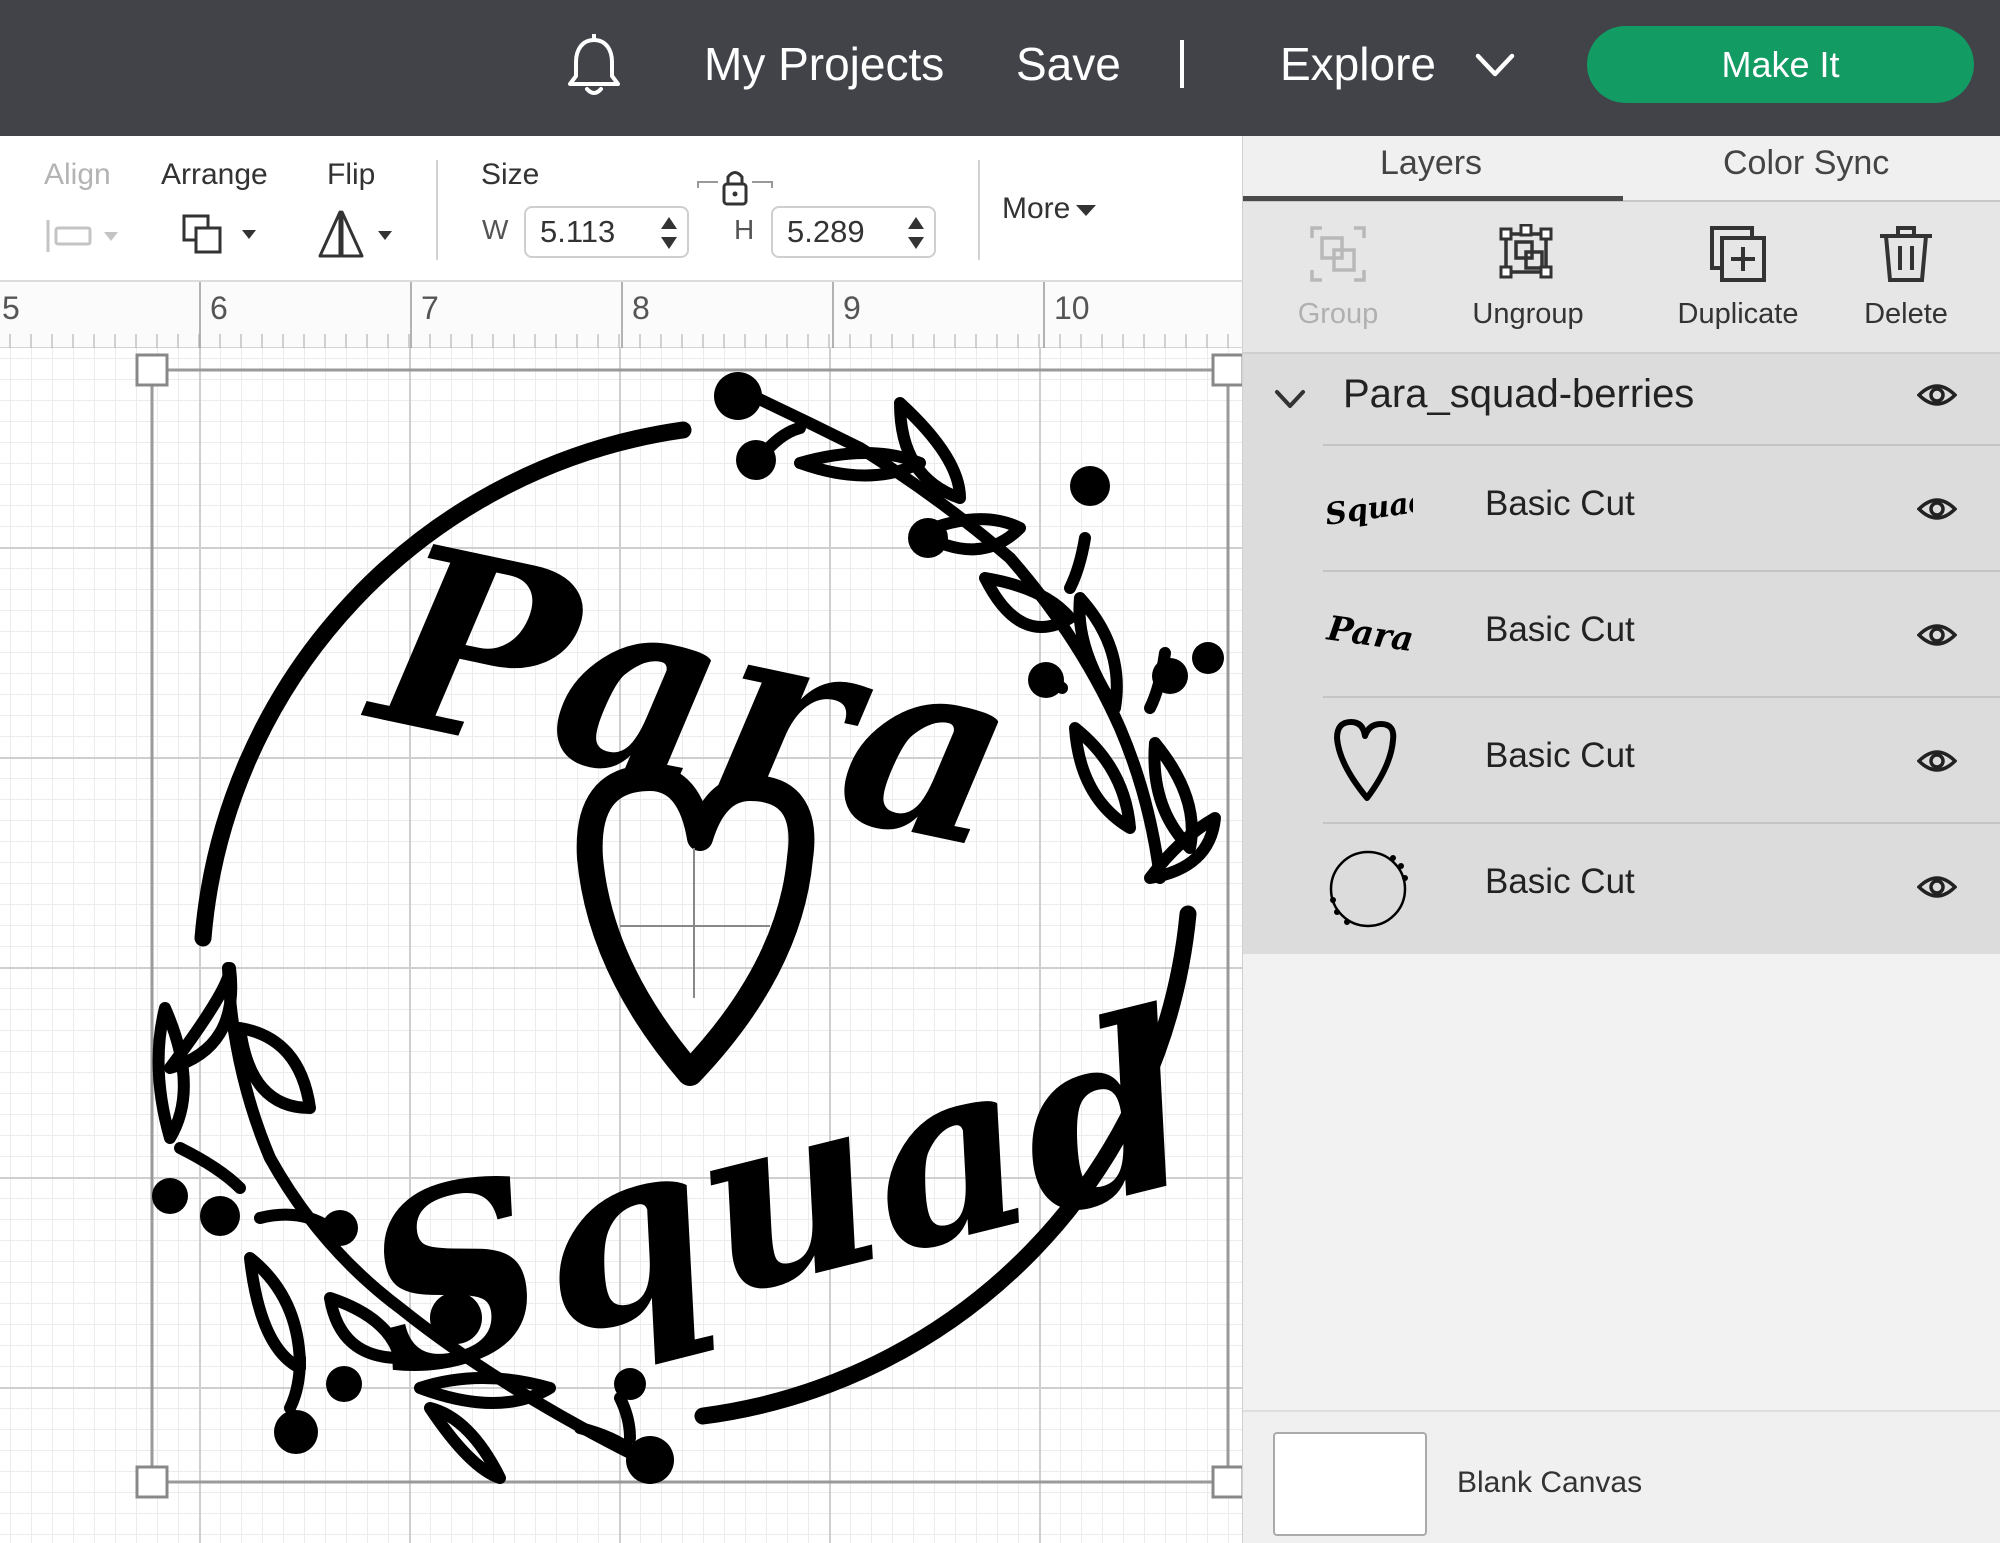 The width and height of the screenshot is (2000, 1543). I want to click on arrange-icon, so click(221, 235).